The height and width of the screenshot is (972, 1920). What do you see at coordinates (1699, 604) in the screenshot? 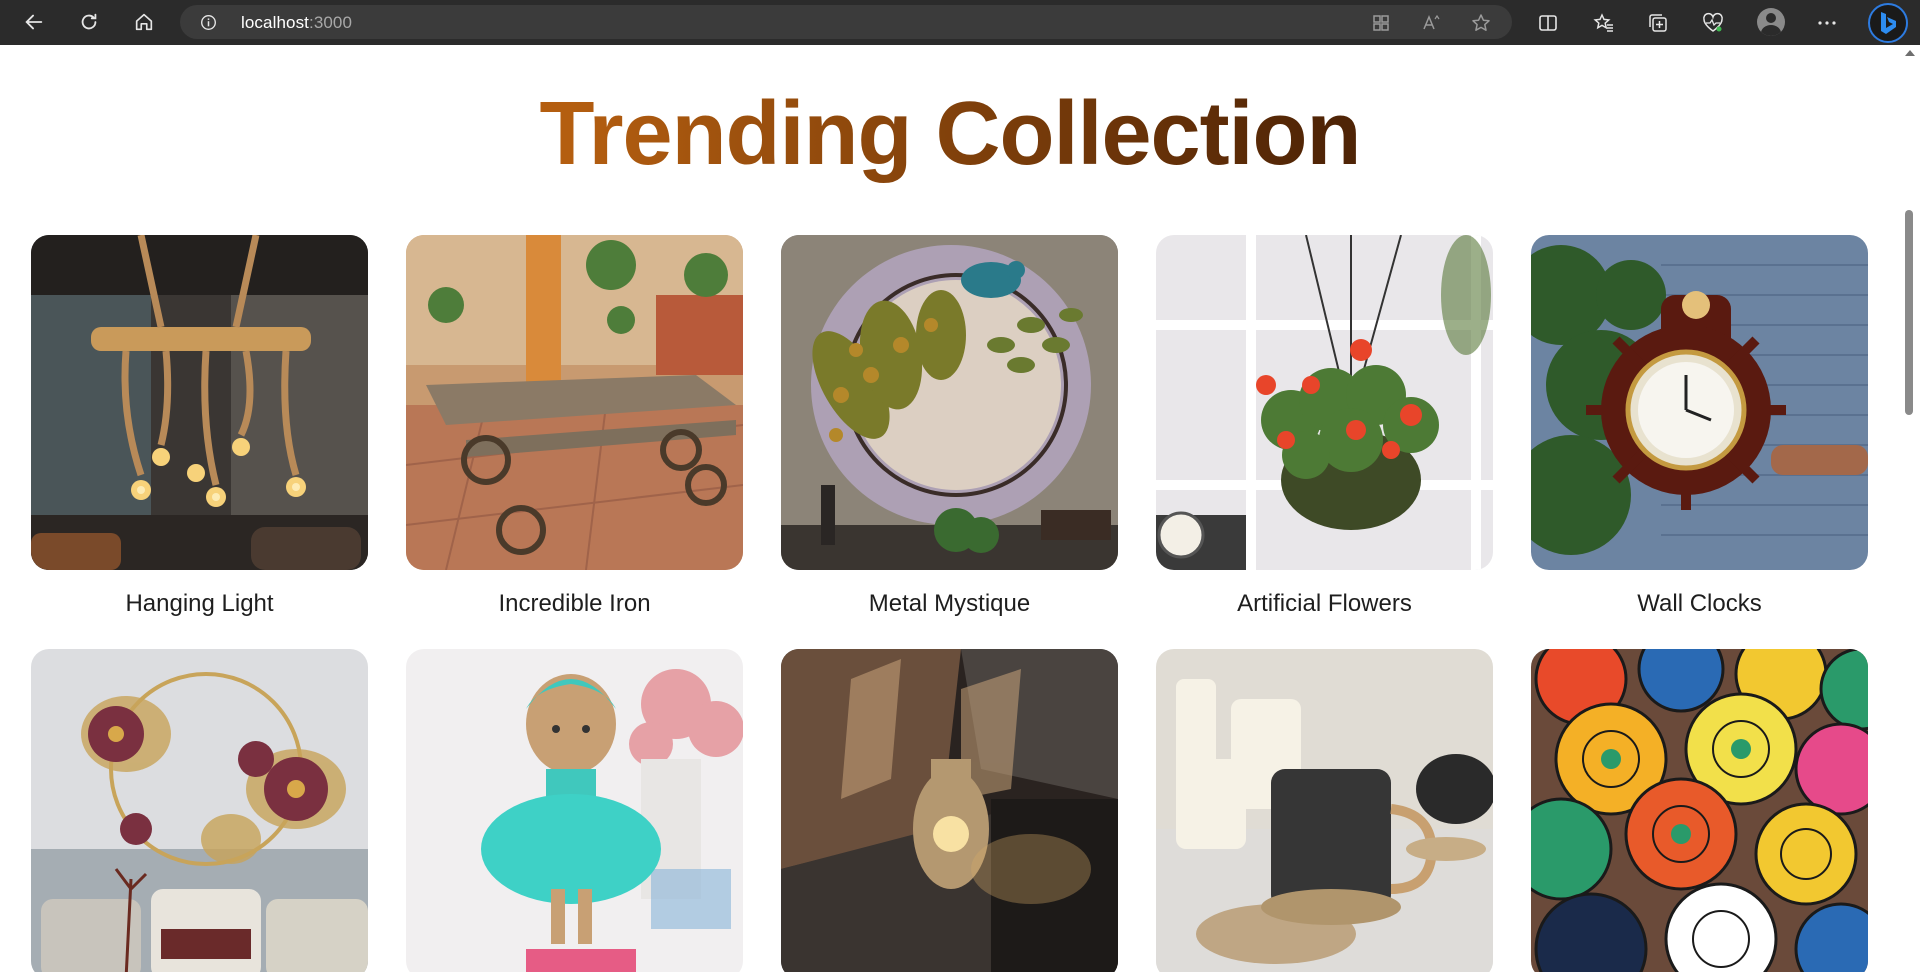
I see `product-label: Wall Clocks` at bounding box center [1699, 604].